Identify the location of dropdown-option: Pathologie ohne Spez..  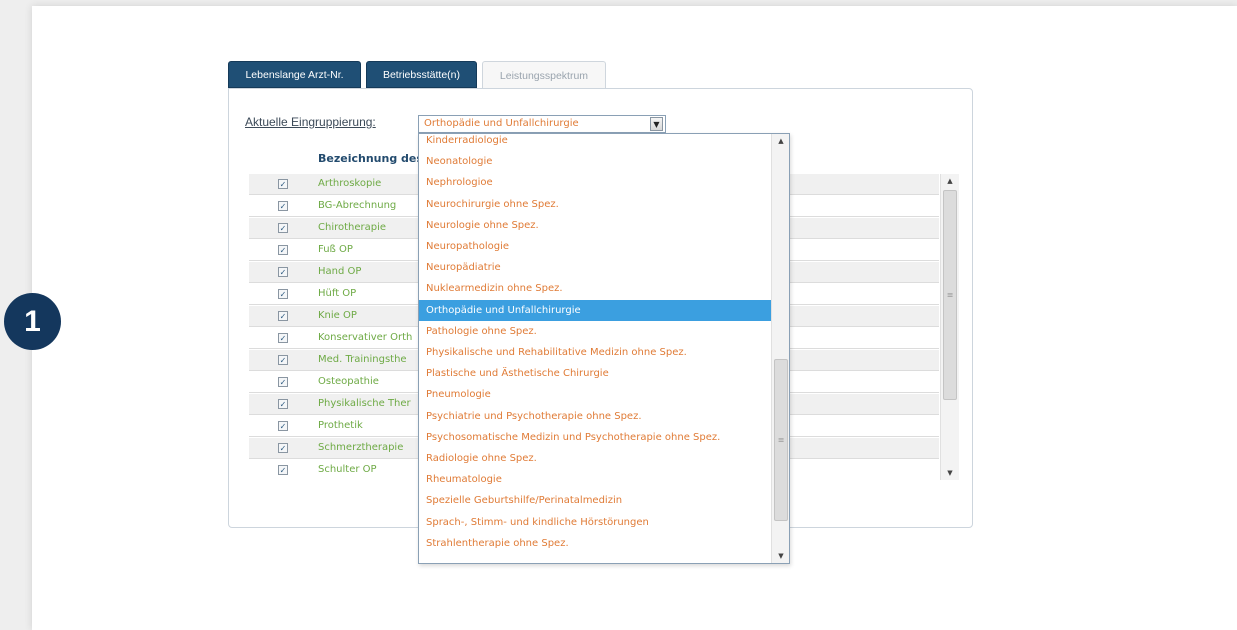
(595, 331).